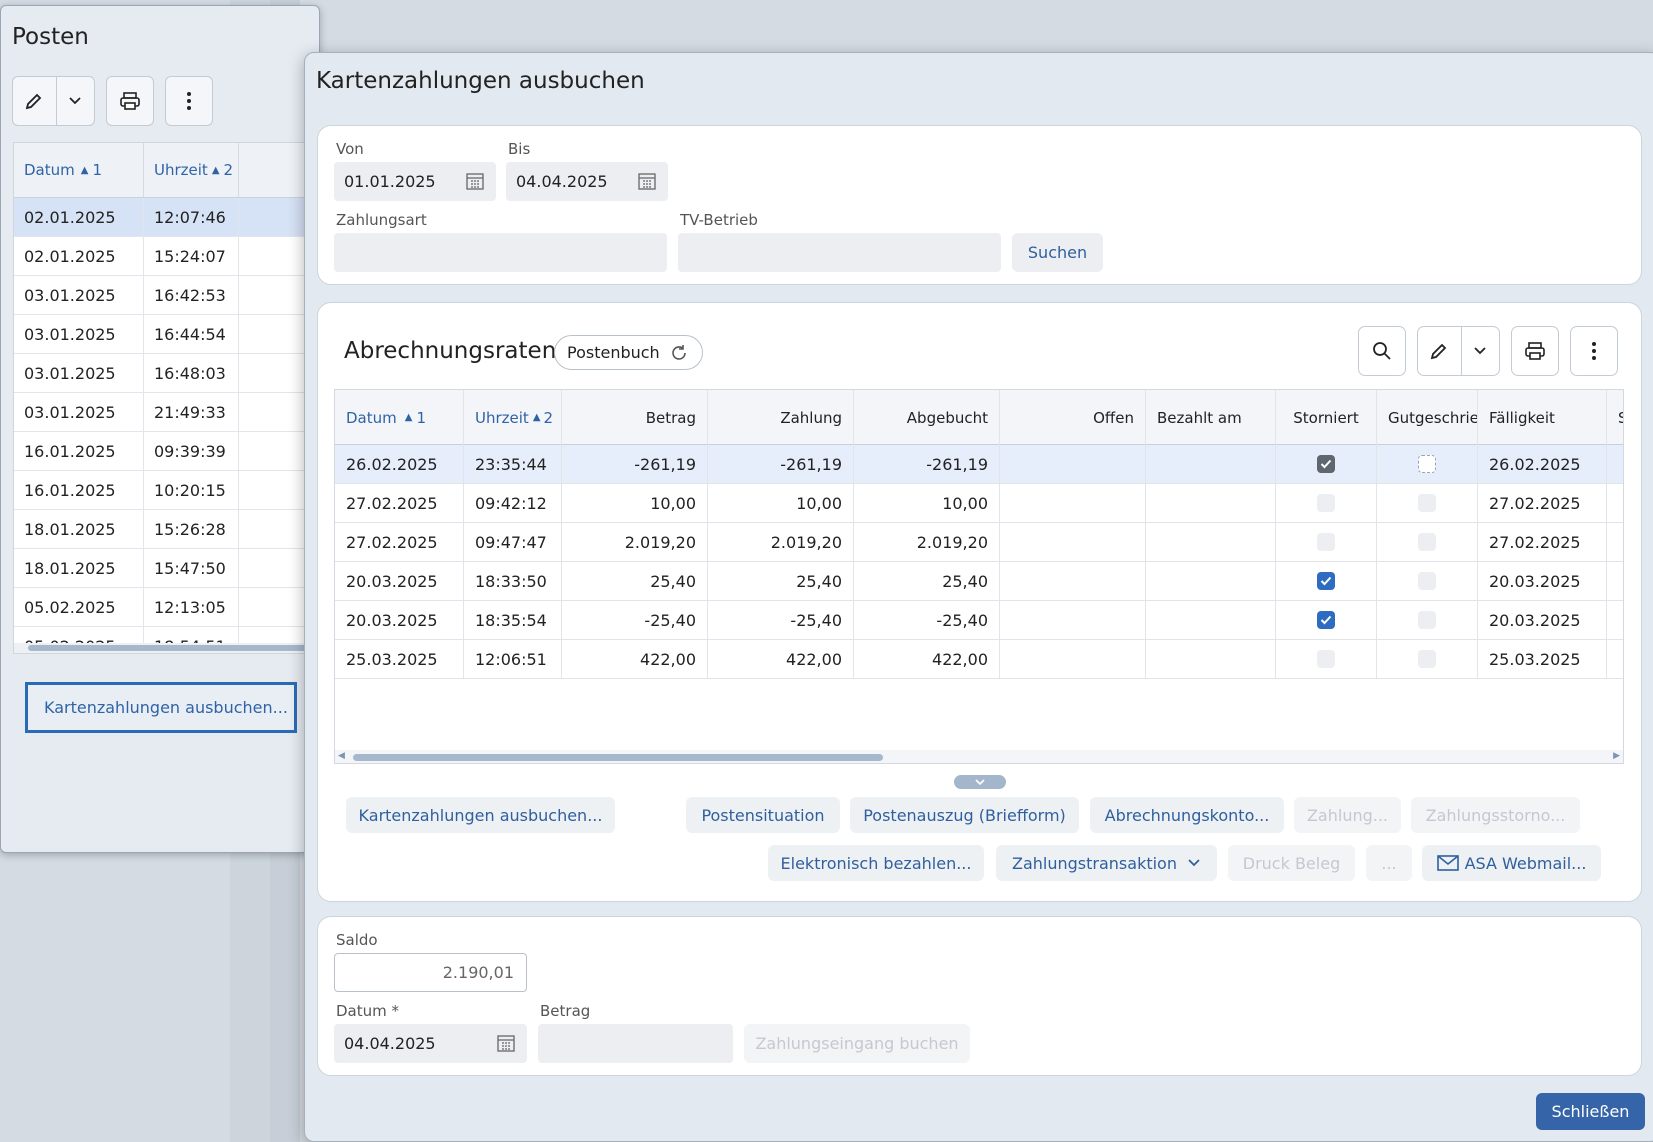  What do you see at coordinates (399, 503) in the screenshot?
I see `cell-datum: 27.02.2025` at bounding box center [399, 503].